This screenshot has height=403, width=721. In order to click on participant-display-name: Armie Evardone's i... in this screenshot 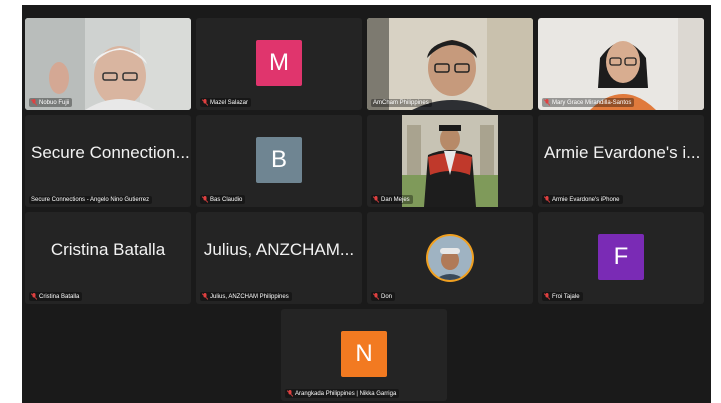, I will do `click(622, 152)`.